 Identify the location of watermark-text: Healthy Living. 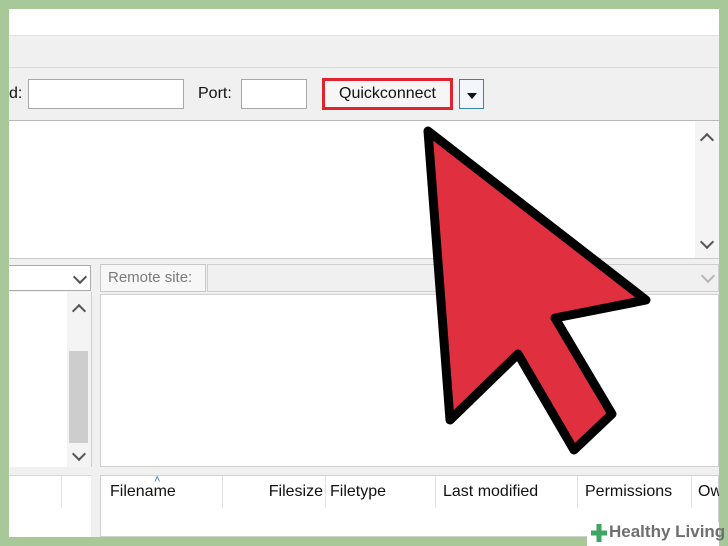
(667, 531).